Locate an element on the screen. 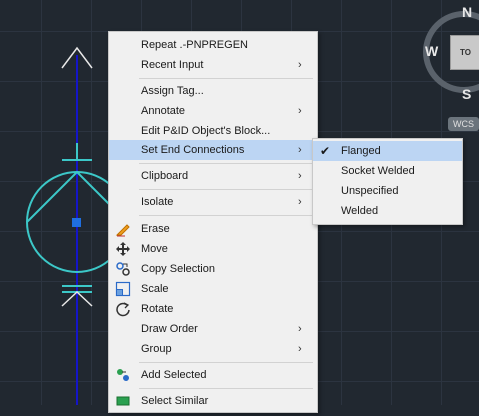 This screenshot has width=479, height=416. rotate-icon is located at coordinates (123, 309).